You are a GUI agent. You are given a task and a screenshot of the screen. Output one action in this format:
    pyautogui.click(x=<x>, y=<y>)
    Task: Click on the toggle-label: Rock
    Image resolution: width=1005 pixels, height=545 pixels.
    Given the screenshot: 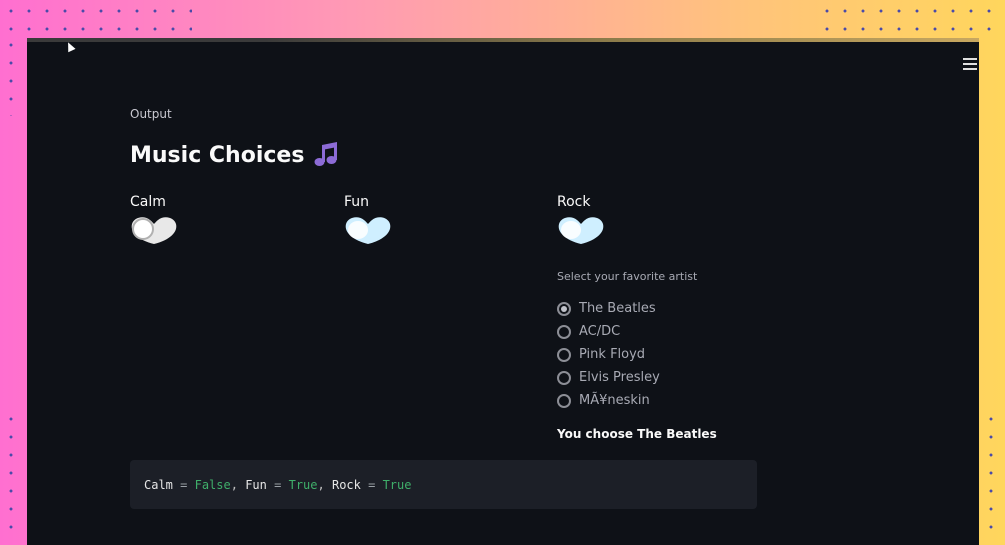 What is the action you would take?
    pyautogui.click(x=574, y=202)
    